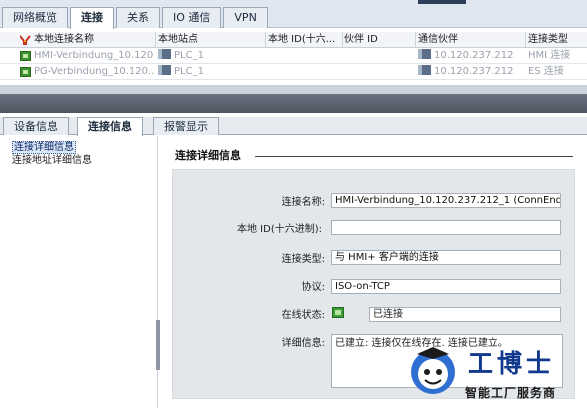 This screenshot has width=587, height=408. I want to click on connection-filter-icon, so click(25, 40).